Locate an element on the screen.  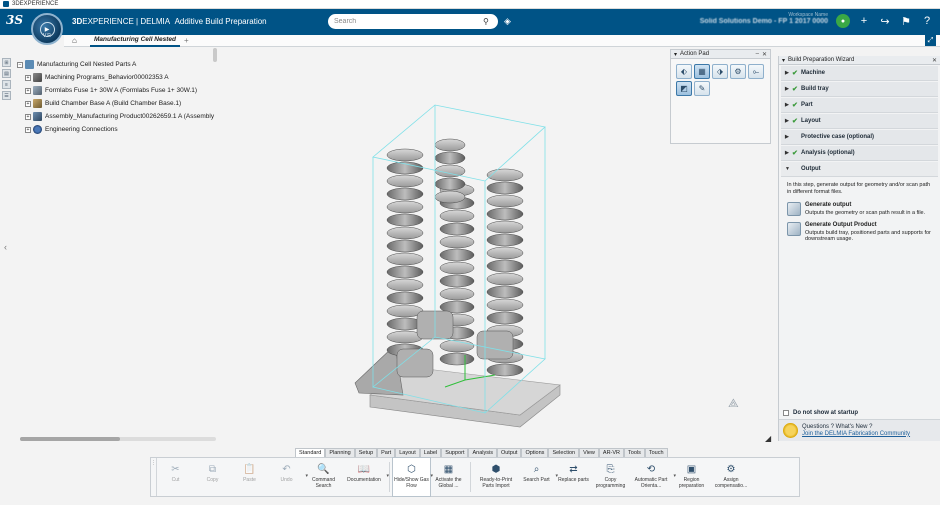
collaboration-icon: ⚑ is located at coordinates (906, 21).